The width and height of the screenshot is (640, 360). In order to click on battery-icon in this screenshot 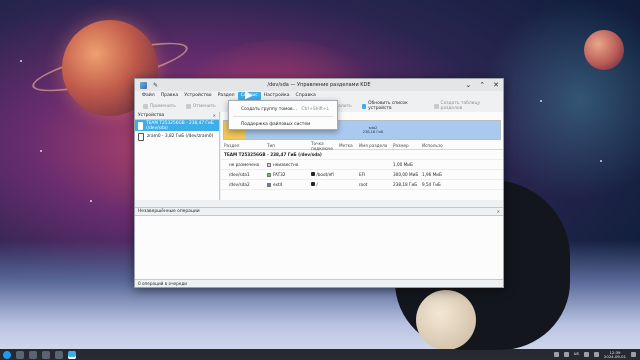, I will do `click(596, 354)`.